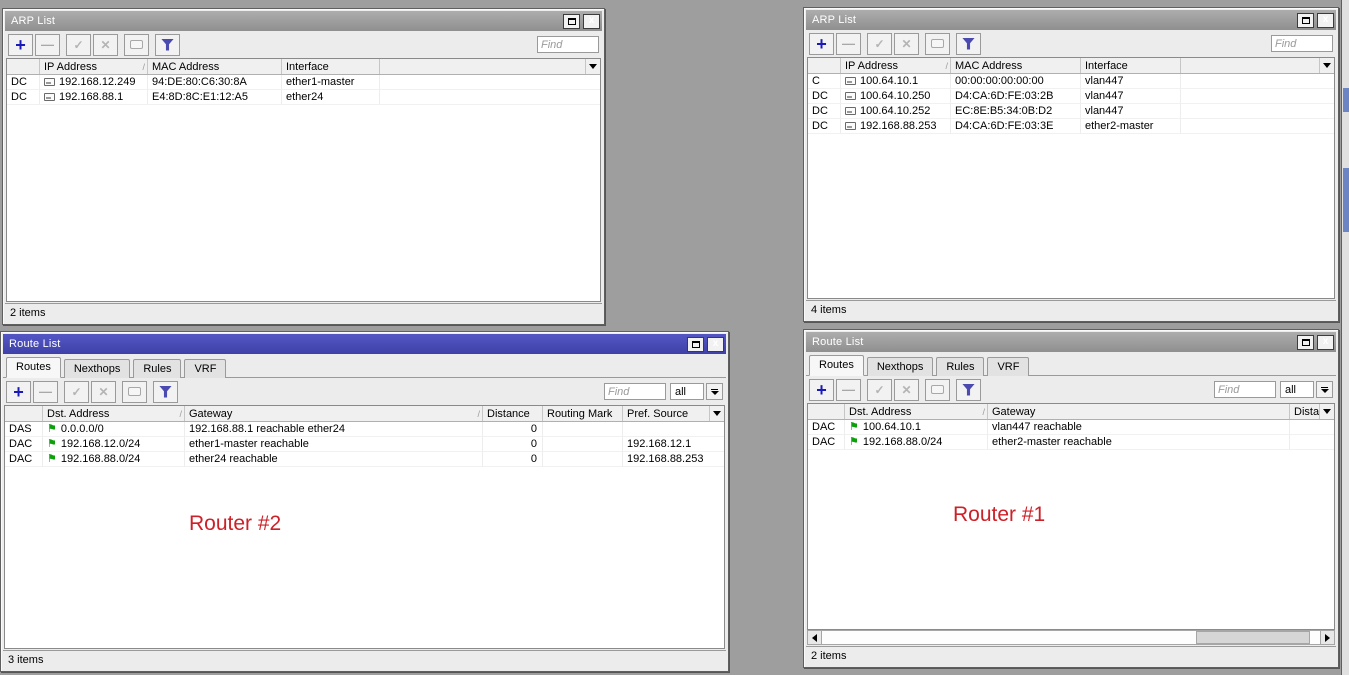 Image resolution: width=1349 pixels, height=675 pixels. What do you see at coordinates (583, 413) in the screenshot?
I see `column-routing-mark: Routing Mark` at bounding box center [583, 413].